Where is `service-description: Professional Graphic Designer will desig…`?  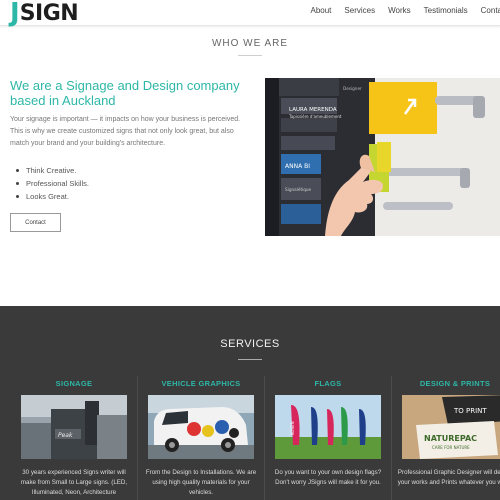
service-description: Professional Graphic Designer will desig… is located at coordinates (448, 477).